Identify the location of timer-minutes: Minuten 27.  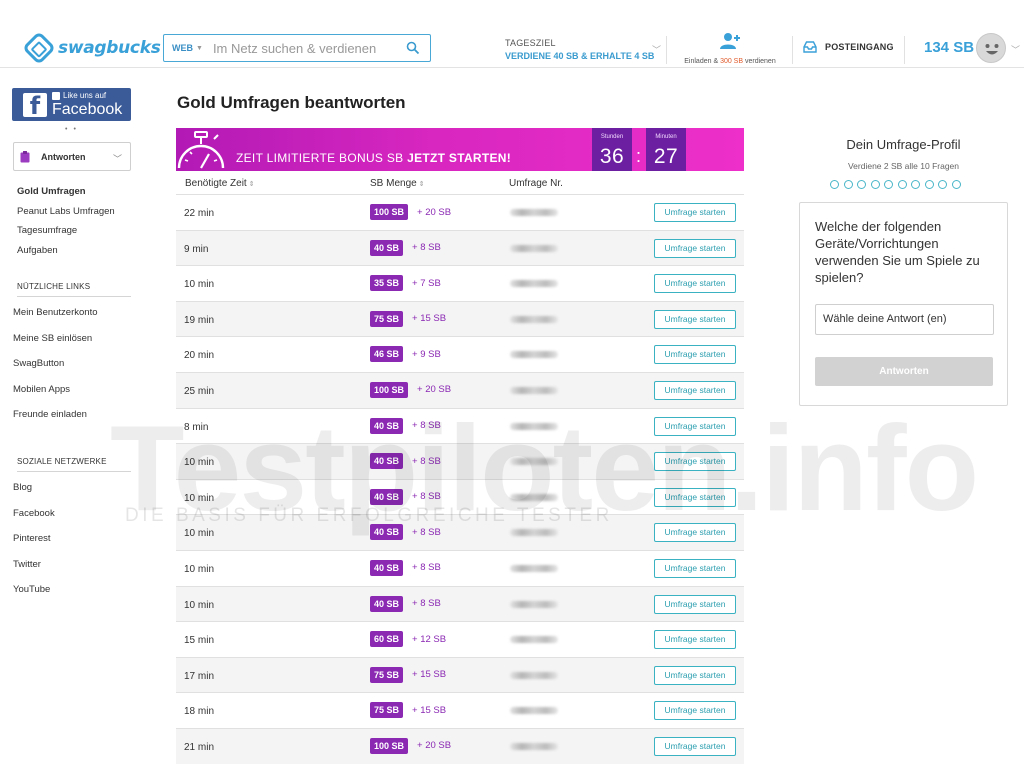
(666, 149).